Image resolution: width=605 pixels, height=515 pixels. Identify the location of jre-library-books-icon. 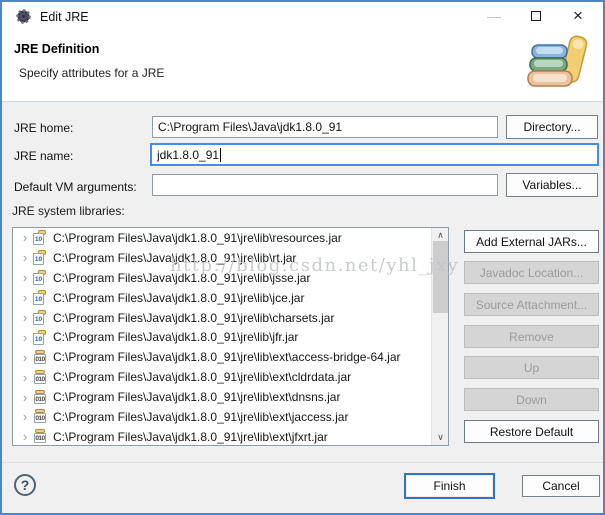
(557, 61).